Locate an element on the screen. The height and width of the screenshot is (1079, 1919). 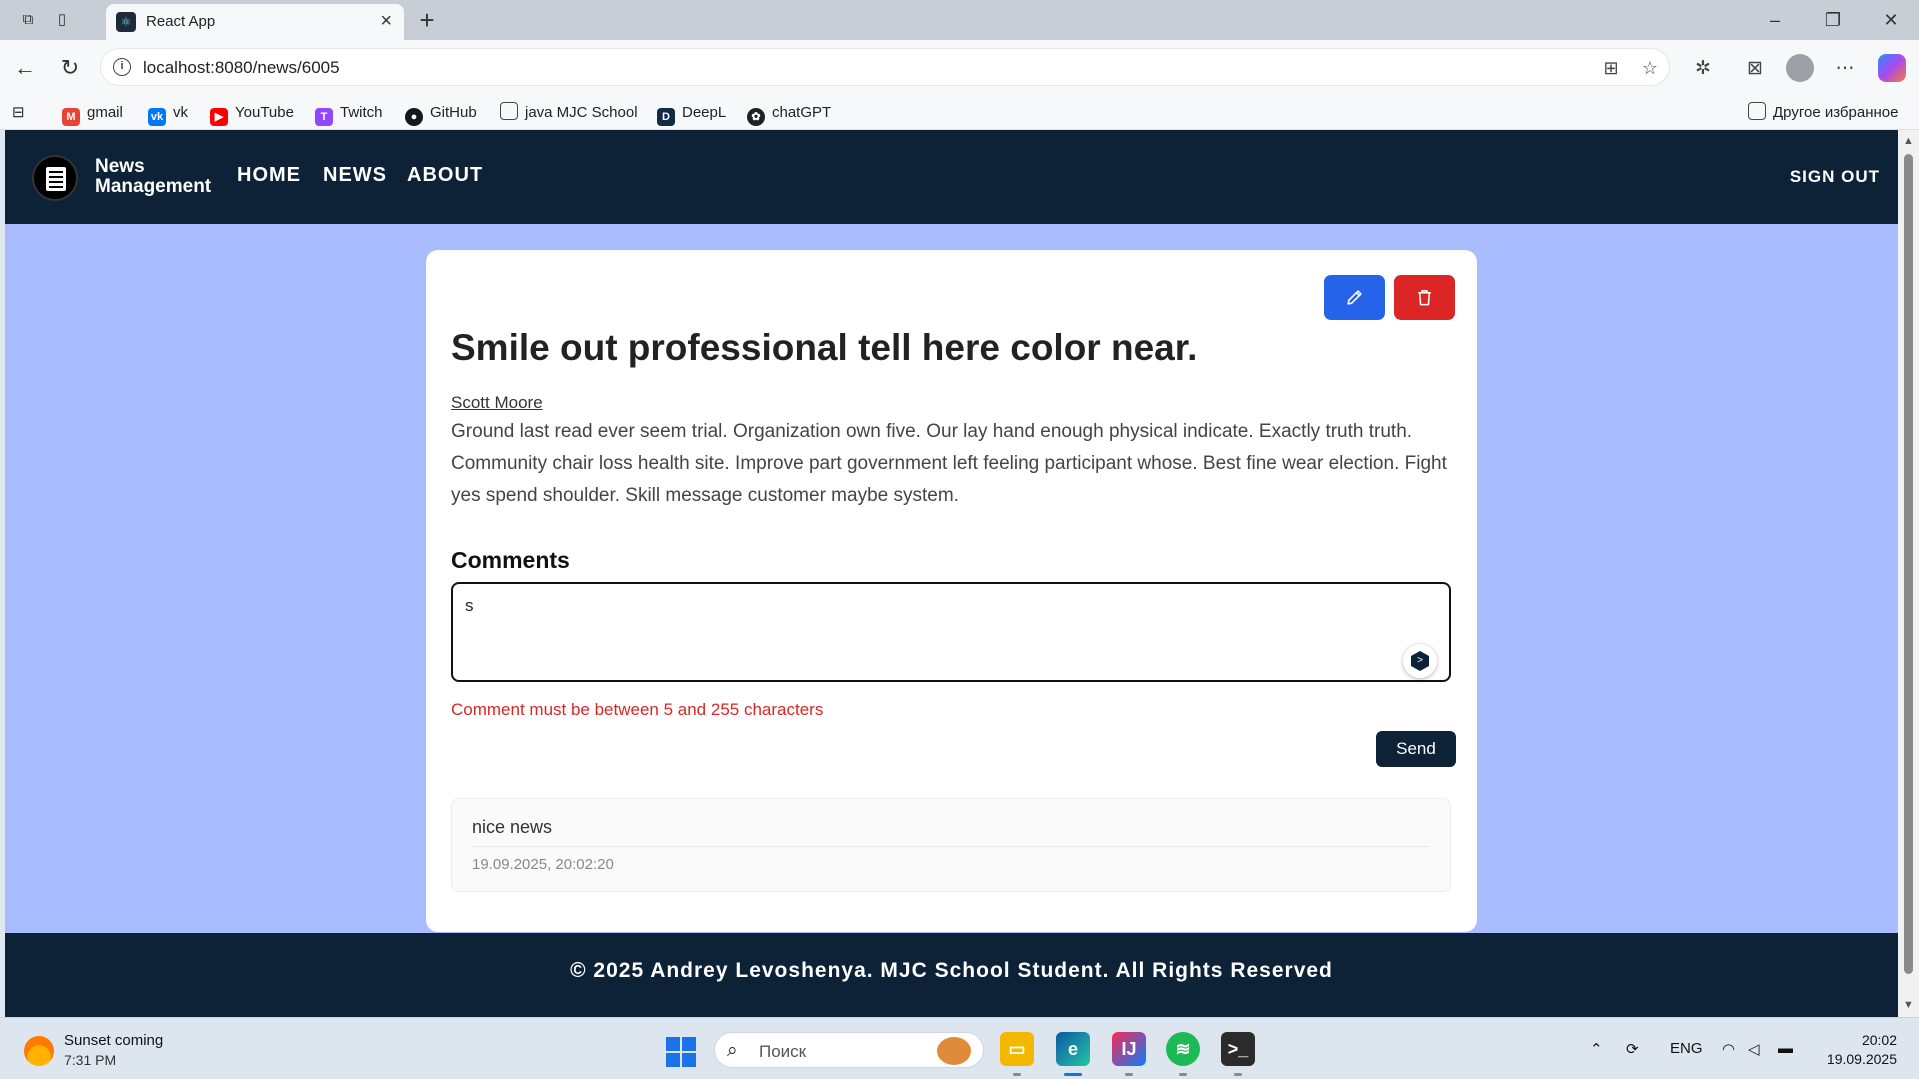
screenshot-icon: ⊠ is located at coordinates (1755, 69).